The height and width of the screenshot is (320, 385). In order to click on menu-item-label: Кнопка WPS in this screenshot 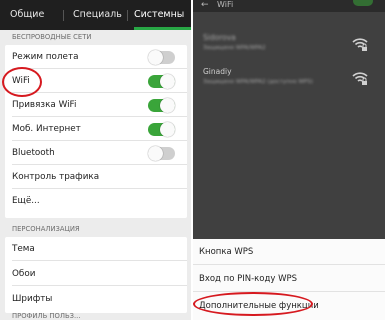, I will do `click(226, 252)`.